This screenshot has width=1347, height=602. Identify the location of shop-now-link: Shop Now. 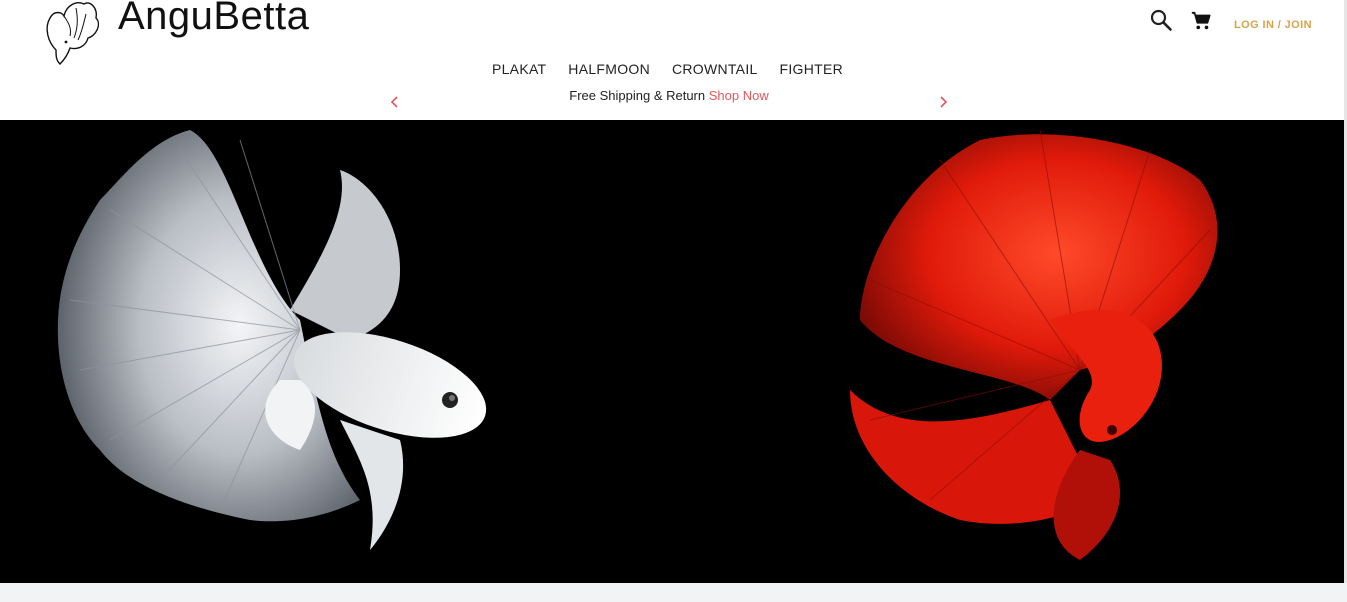
(739, 95).